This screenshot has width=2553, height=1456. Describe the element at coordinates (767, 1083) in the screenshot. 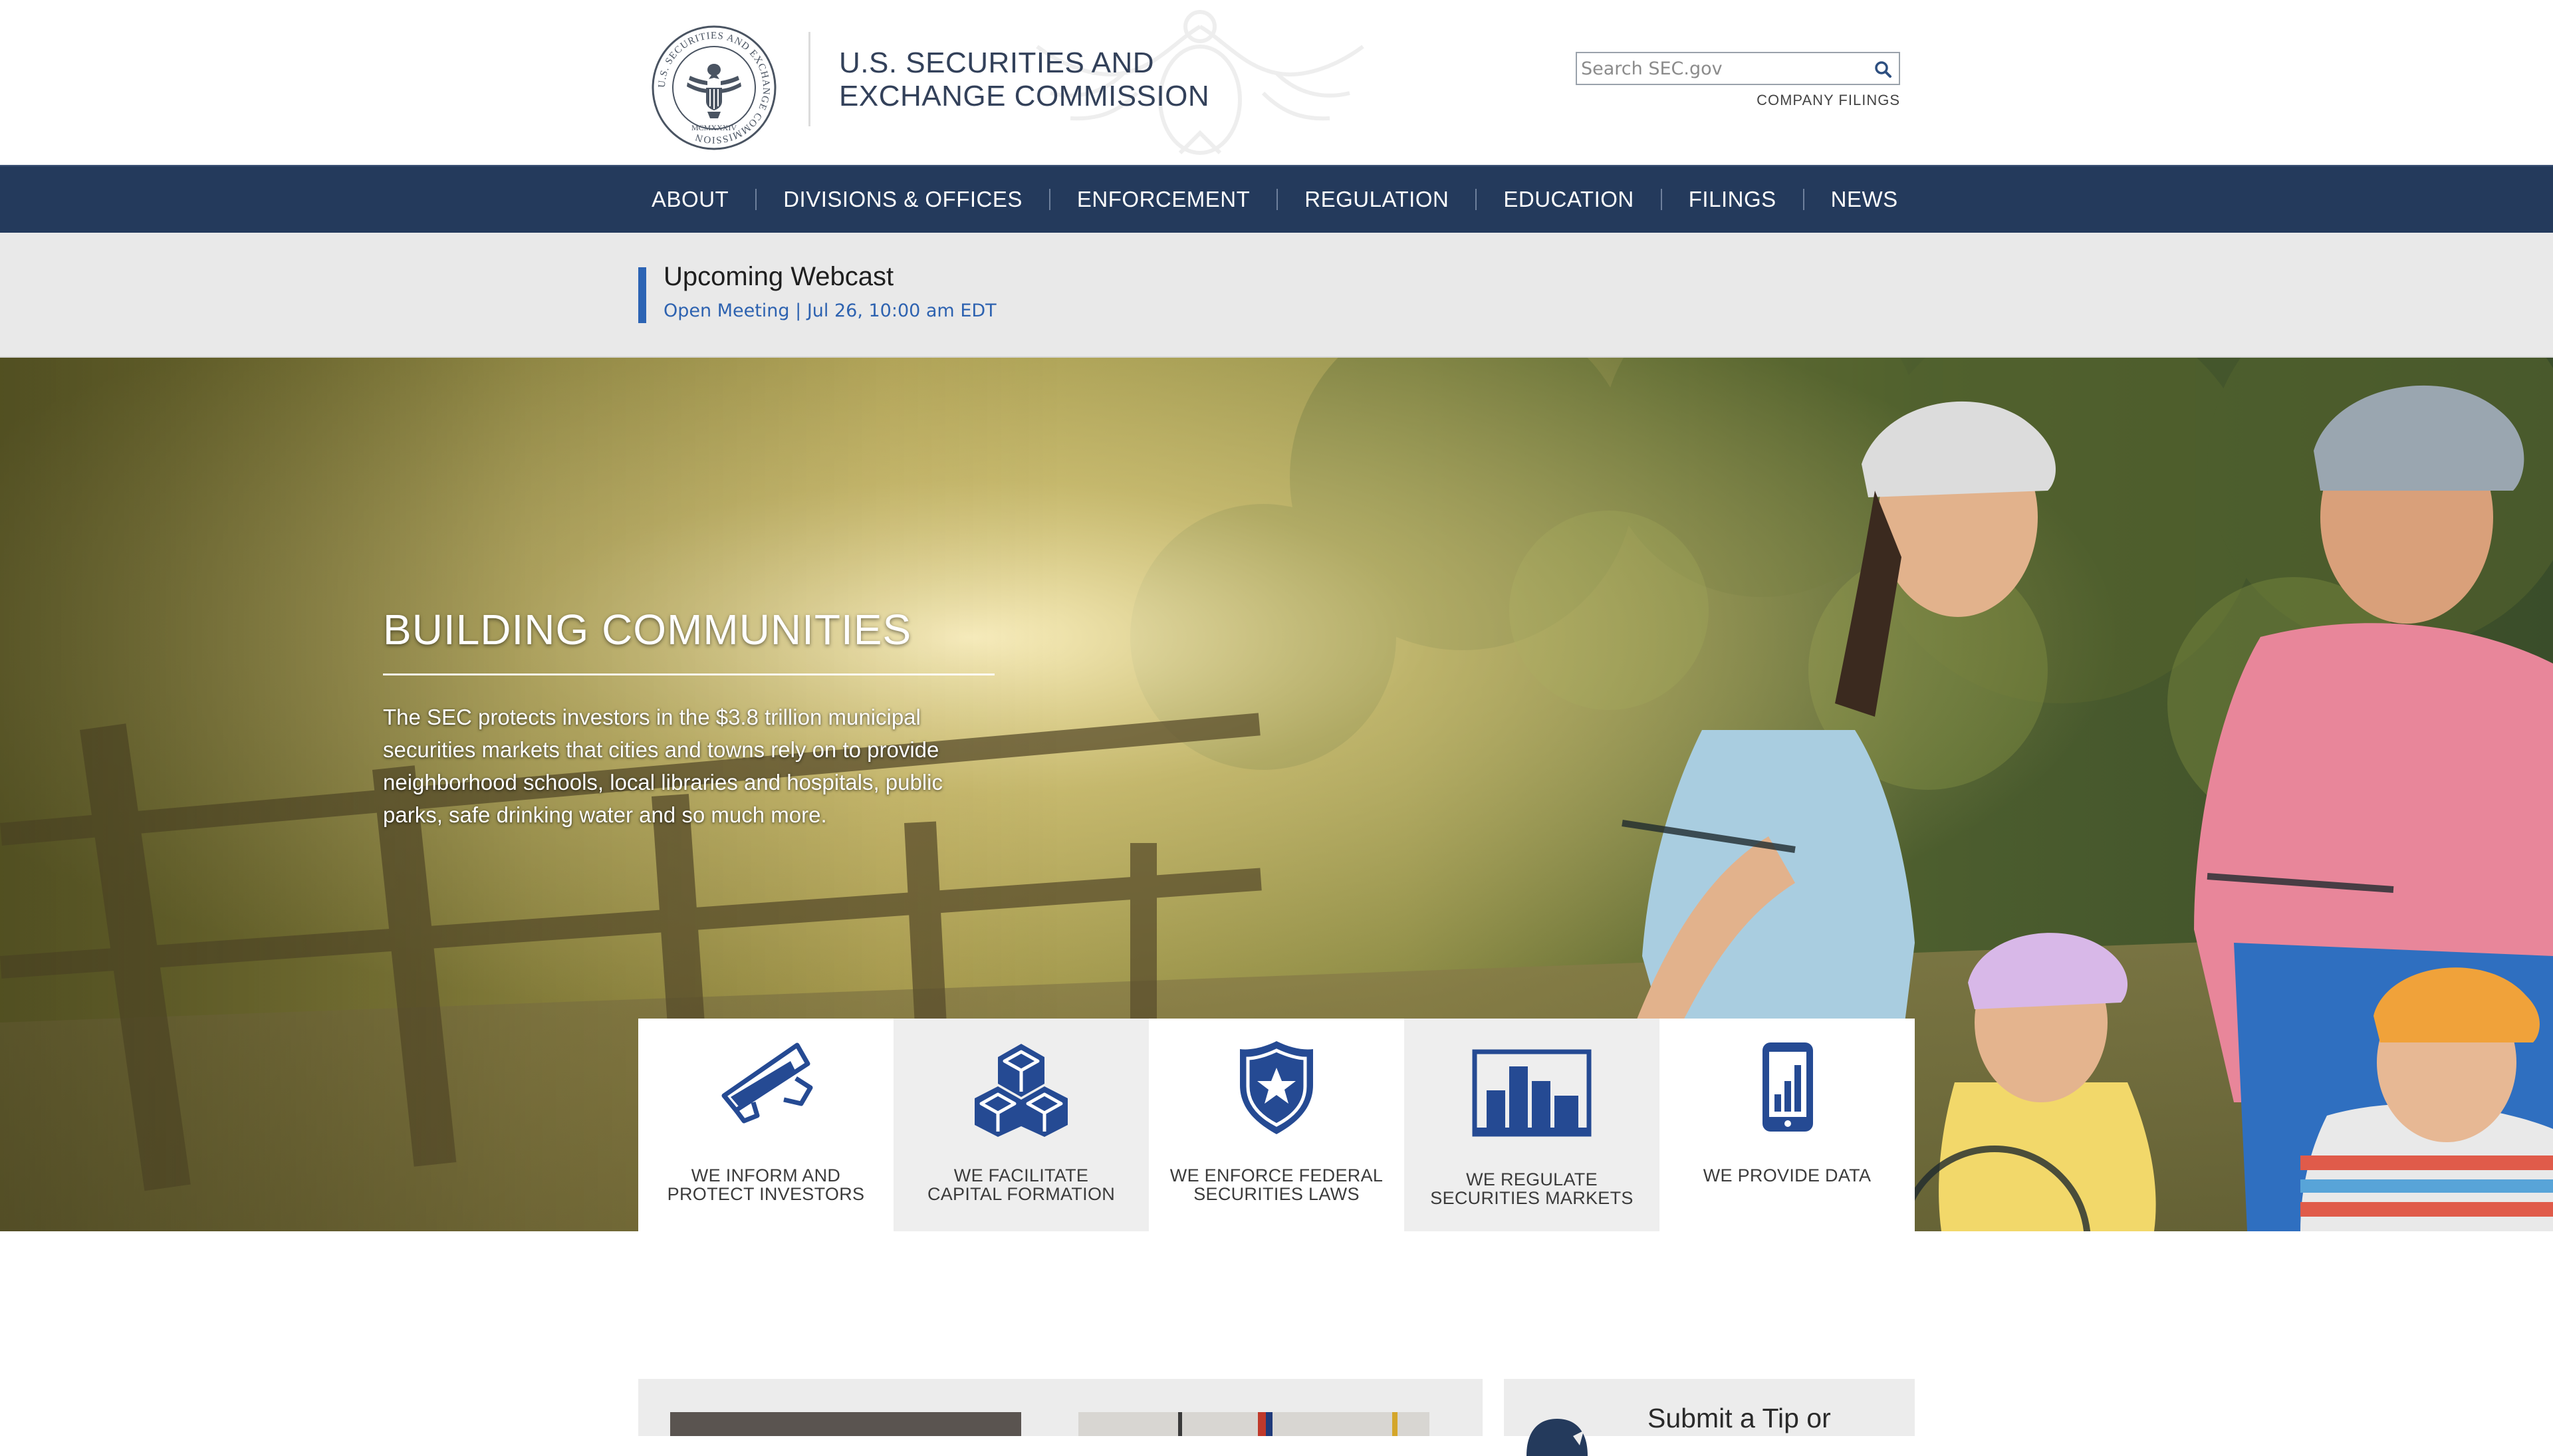

I see `megaphone-icon` at that location.